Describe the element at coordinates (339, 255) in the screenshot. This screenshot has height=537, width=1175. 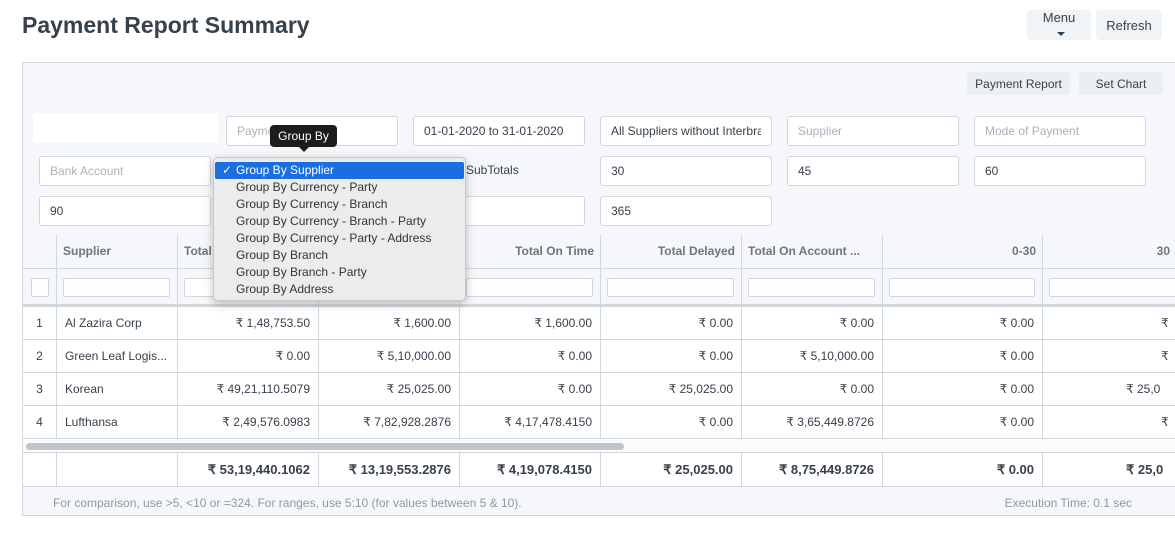
I see `group-by-option: Group By Branch` at that location.